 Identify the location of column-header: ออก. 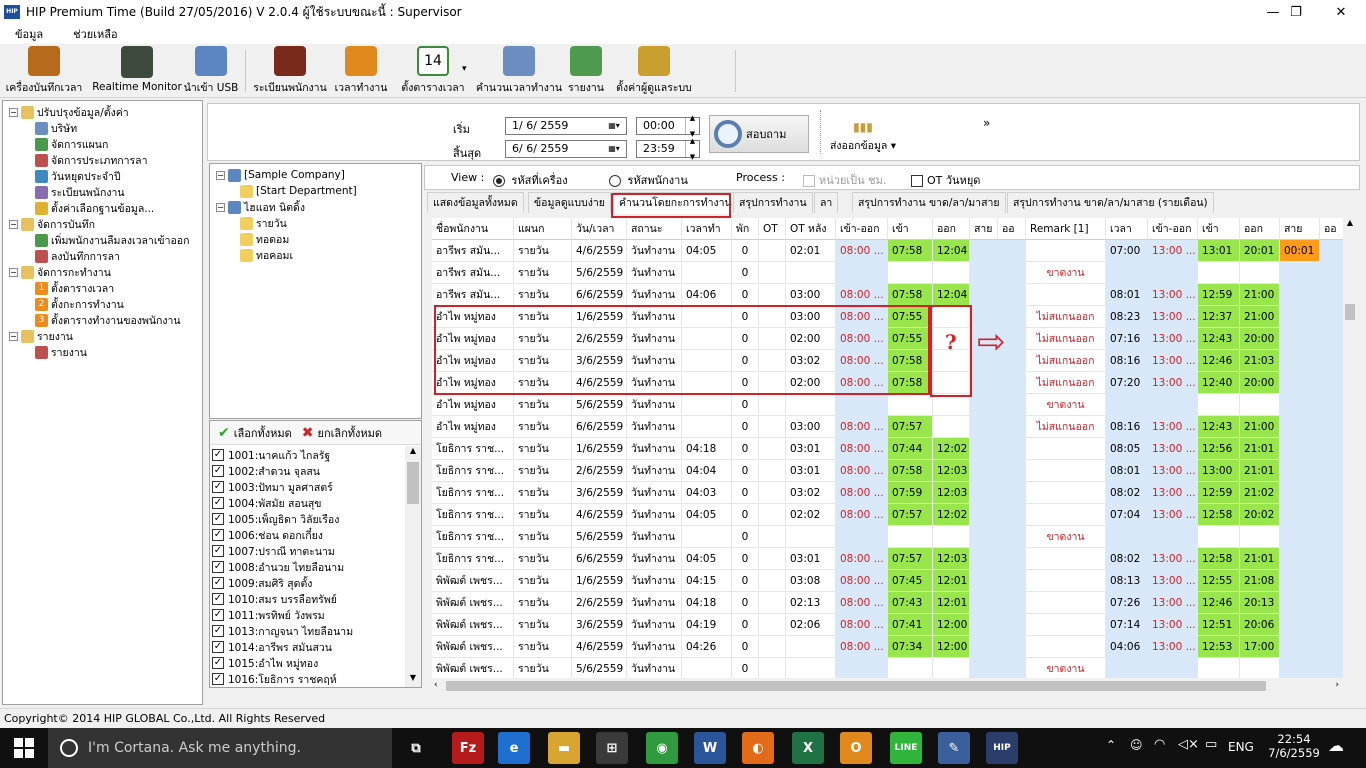
(951, 229).